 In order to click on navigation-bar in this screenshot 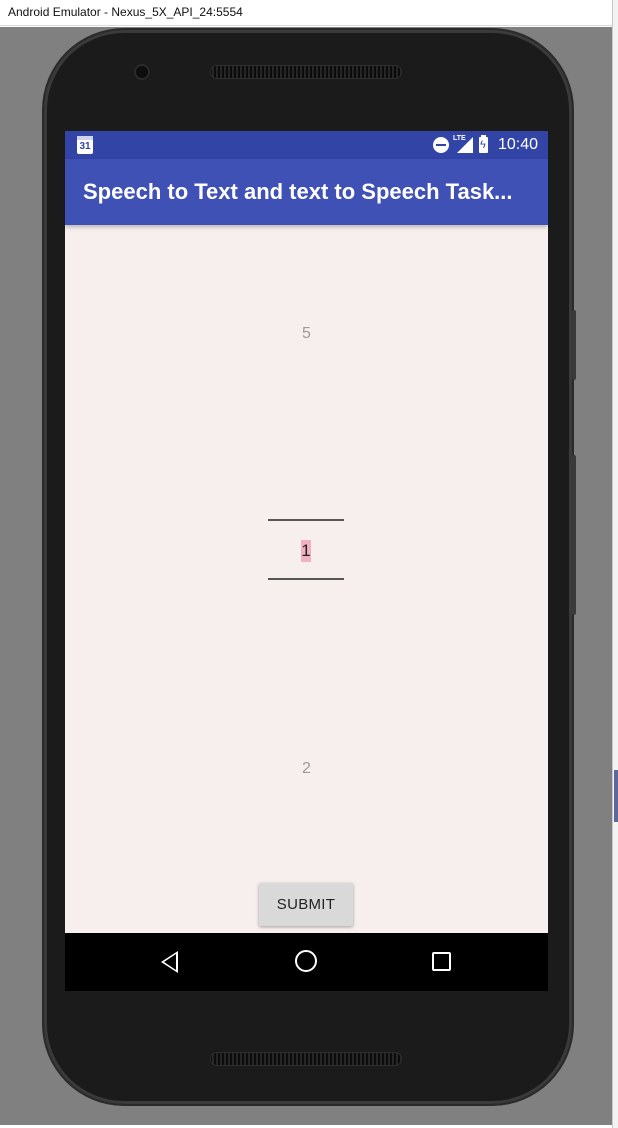, I will do `click(306, 962)`.